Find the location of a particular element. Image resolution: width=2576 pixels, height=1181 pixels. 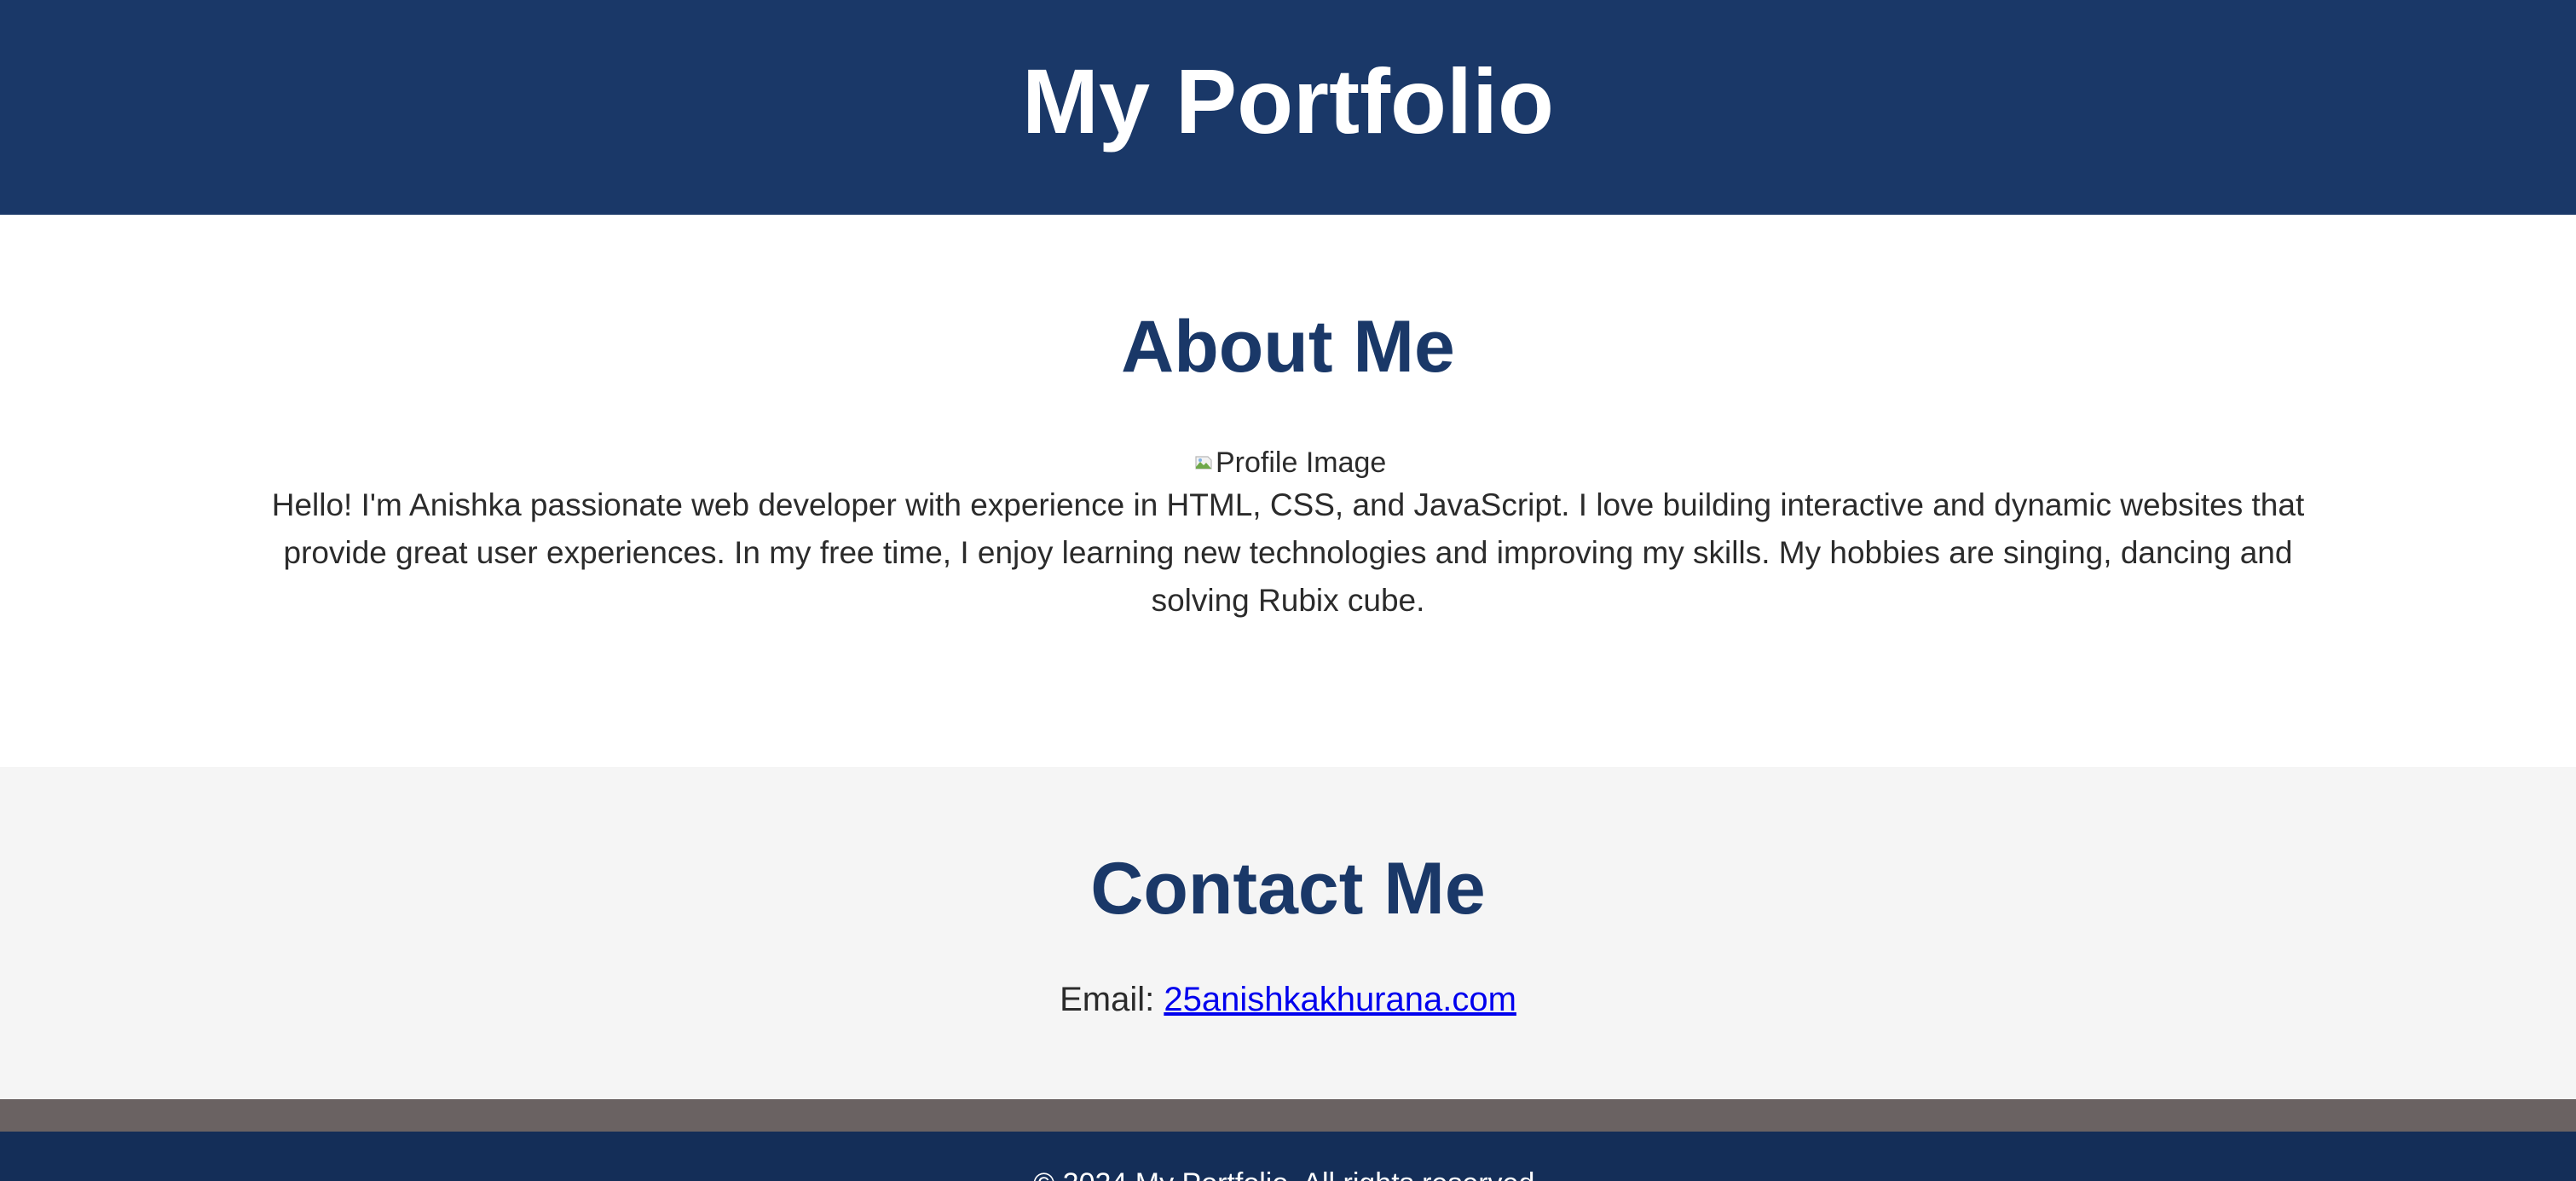

contact-email-line: Email: 25anishkakhurana.com is located at coordinates (1288, 1000).